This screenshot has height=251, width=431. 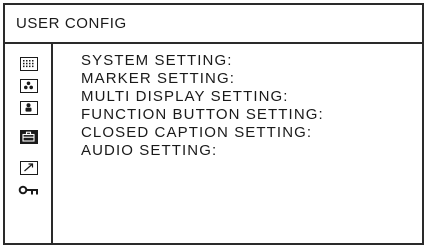 What do you see at coordinates (158, 78) in the screenshot?
I see `marker-setting-item: MARKER SETTING:` at bounding box center [158, 78].